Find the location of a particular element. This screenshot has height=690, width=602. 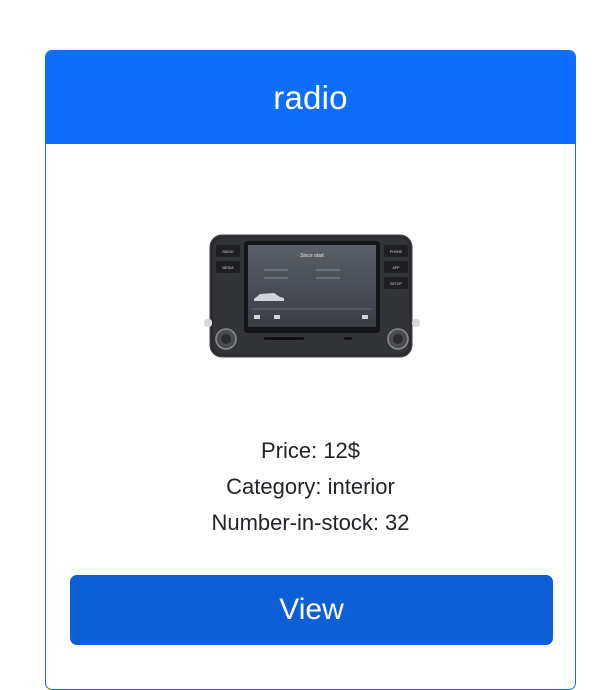

screen-title: Since start is located at coordinates (312, 256).